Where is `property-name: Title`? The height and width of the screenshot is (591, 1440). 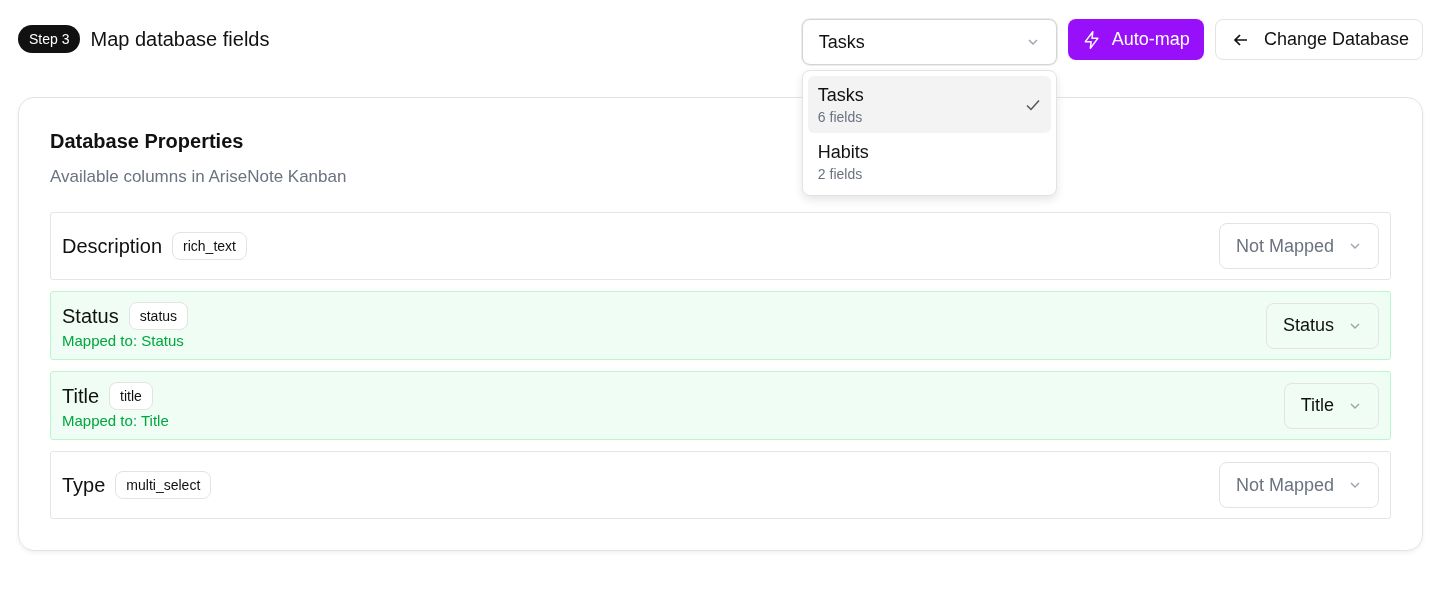 property-name: Title is located at coordinates (81, 396).